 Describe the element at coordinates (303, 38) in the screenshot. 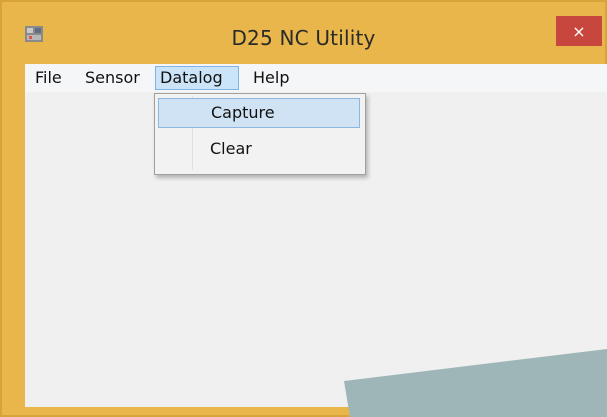

I see `window-title: D25 NC Utility` at that location.